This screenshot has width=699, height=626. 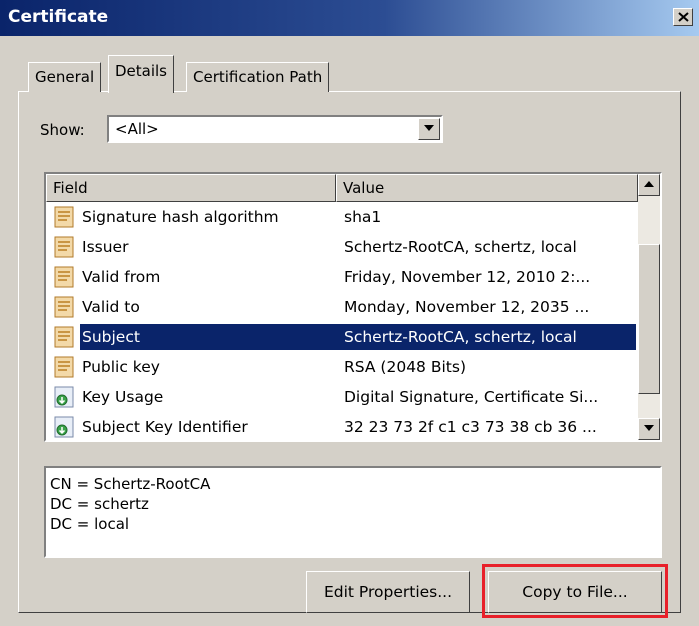 I want to click on field-name: Key Usage, so click(x=123, y=397).